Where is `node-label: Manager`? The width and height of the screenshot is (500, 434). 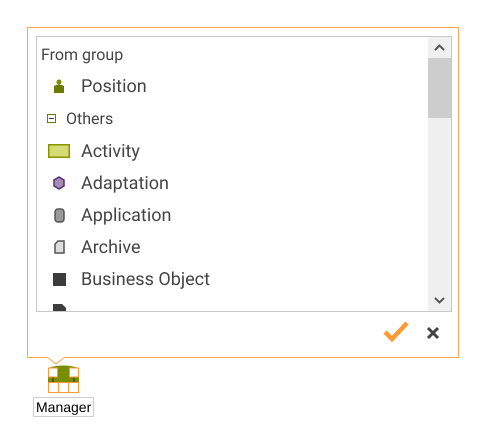 node-label: Manager is located at coordinates (63, 407).